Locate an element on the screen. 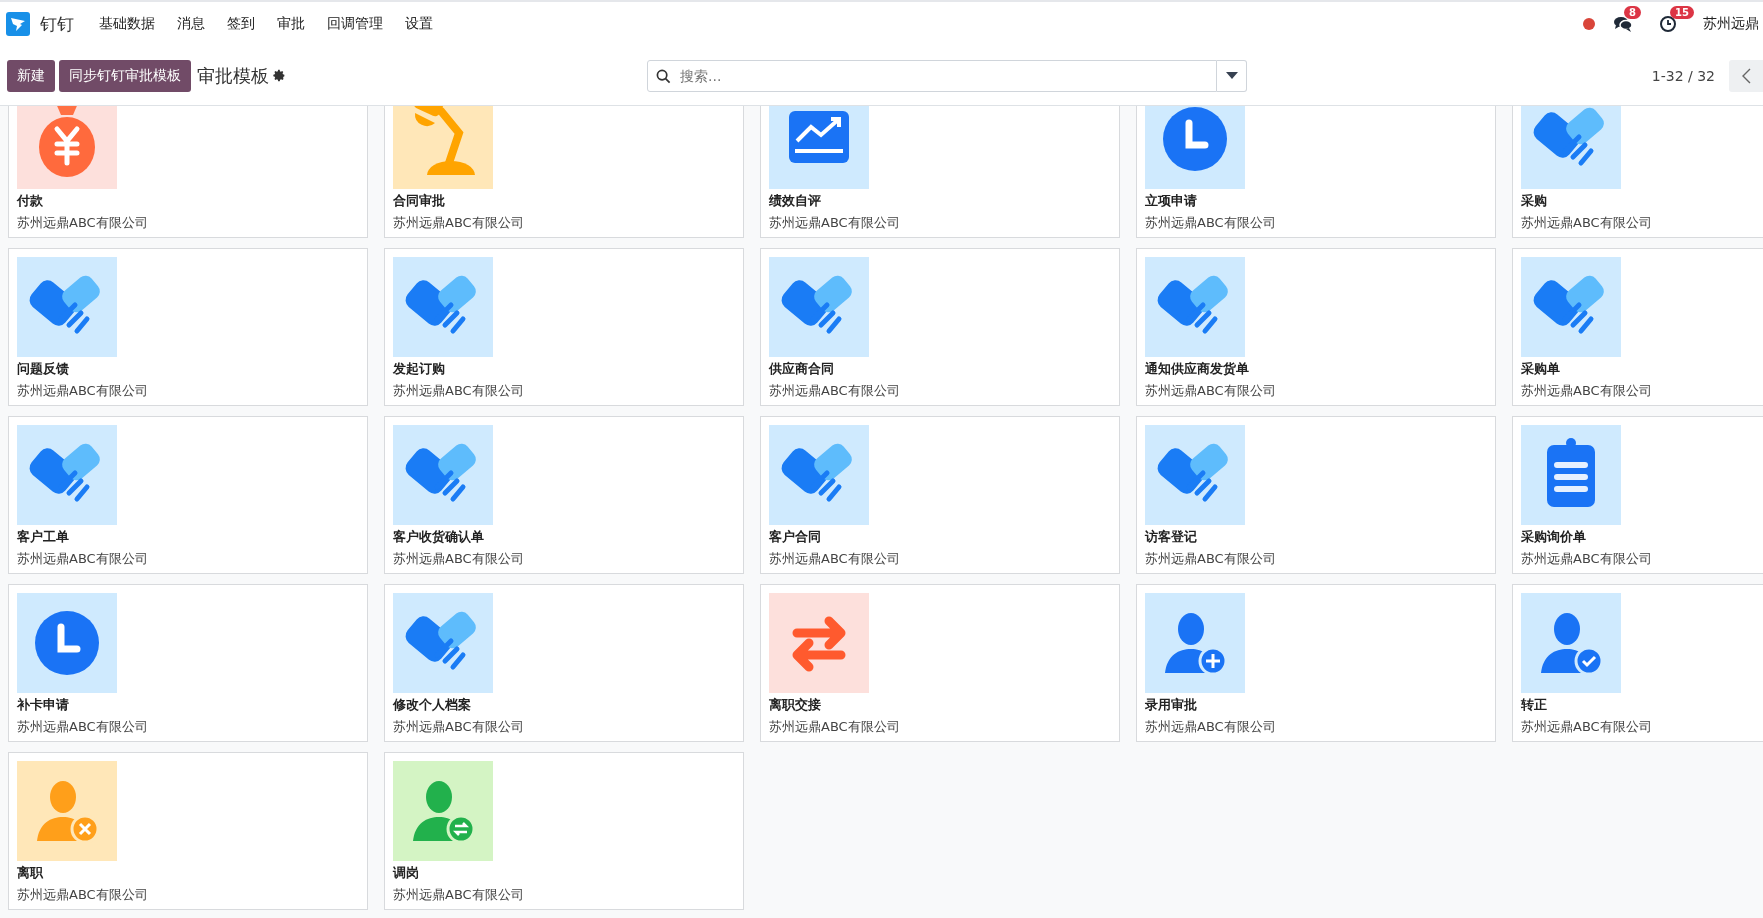 Image resolution: width=1763 pixels, height=918 pixels. settings-icon is located at coordinates (279, 75).